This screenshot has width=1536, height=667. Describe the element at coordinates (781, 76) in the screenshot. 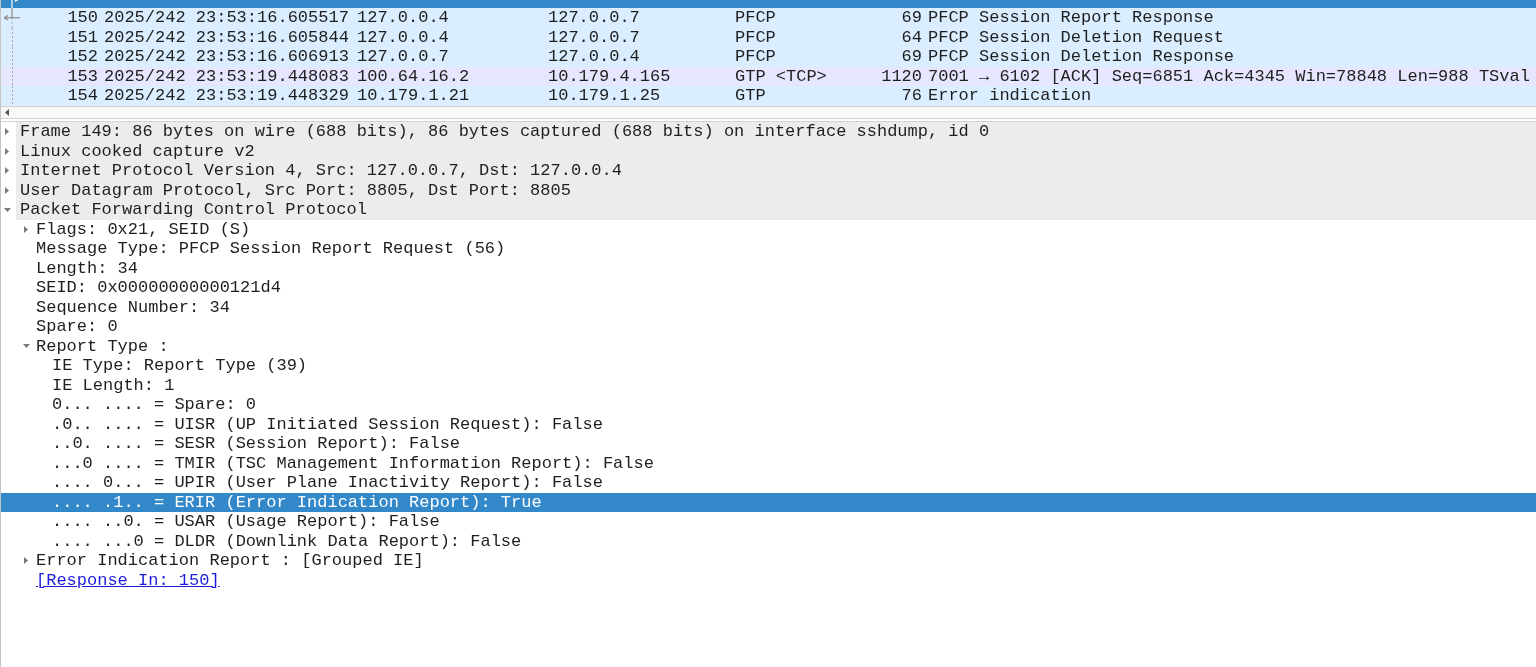

I see `table-cell-text: GTP <TCP>` at that location.